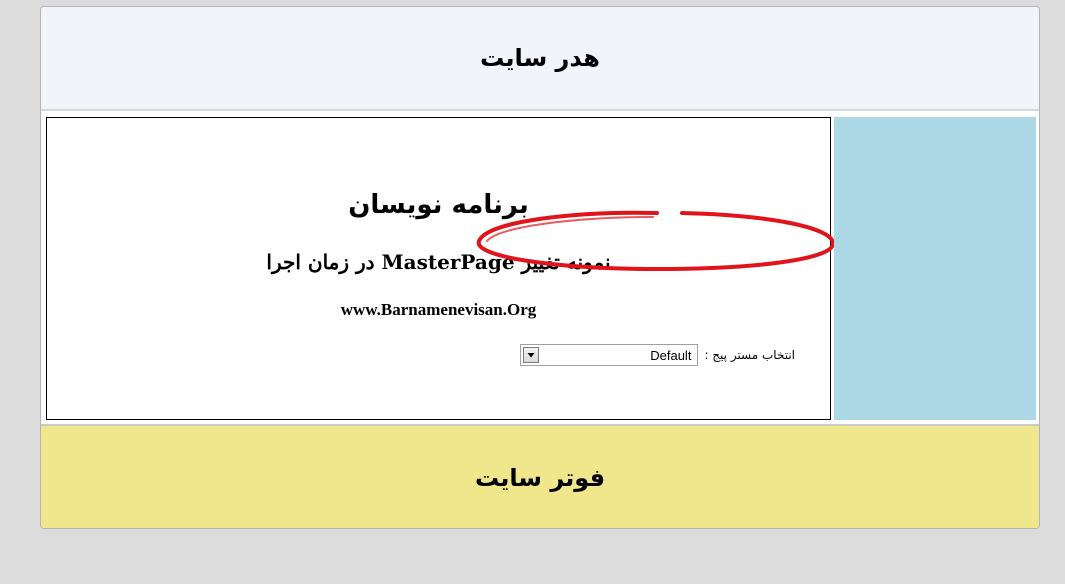 This screenshot has height=584, width=1065. I want to click on content-subtitle: نمونه تغییر MasterPage در زمان اجرا, so click(438, 262).